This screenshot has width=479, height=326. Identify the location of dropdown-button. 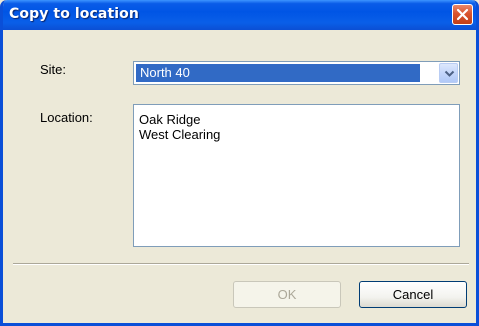
(448, 73).